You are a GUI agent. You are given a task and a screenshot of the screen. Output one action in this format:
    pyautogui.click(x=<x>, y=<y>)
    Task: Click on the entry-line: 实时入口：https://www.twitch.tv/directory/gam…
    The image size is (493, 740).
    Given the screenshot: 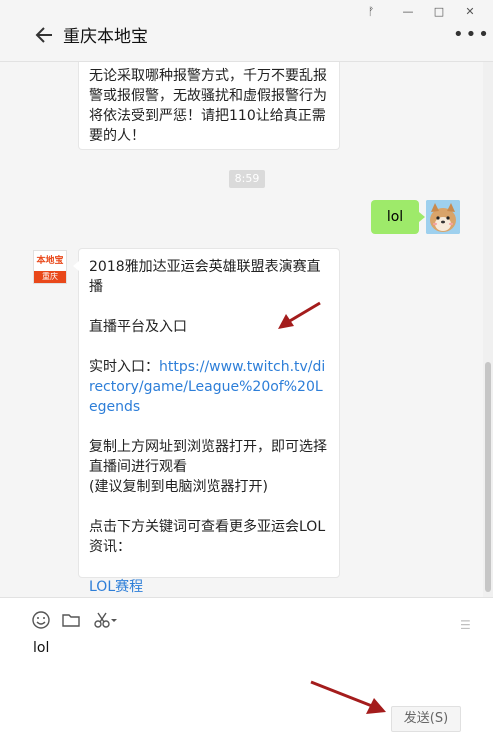 What is the action you would take?
    pyautogui.click(x=209, y=387)
    